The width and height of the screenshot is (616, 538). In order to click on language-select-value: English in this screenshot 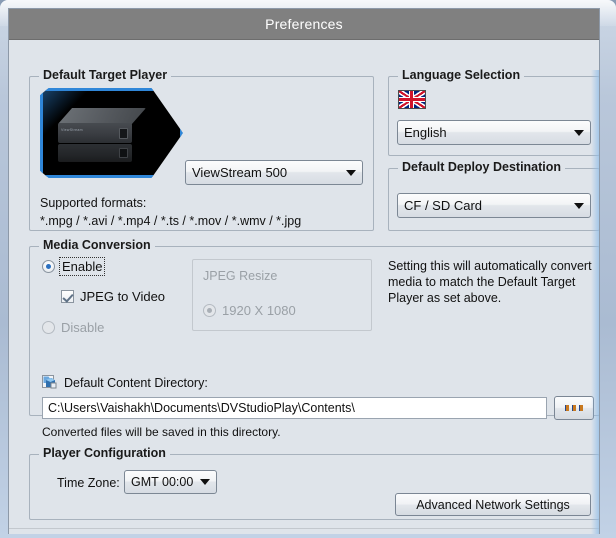, I will do `click(425, 132)`.